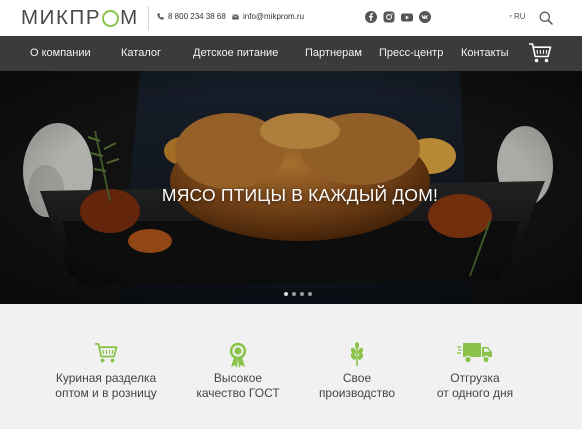 This screenshot has height=429, width=582. Describe the element at coordinates (411, 53) in the screenshot. I see `nav-item-press-center: Пресс-центр` at that location.